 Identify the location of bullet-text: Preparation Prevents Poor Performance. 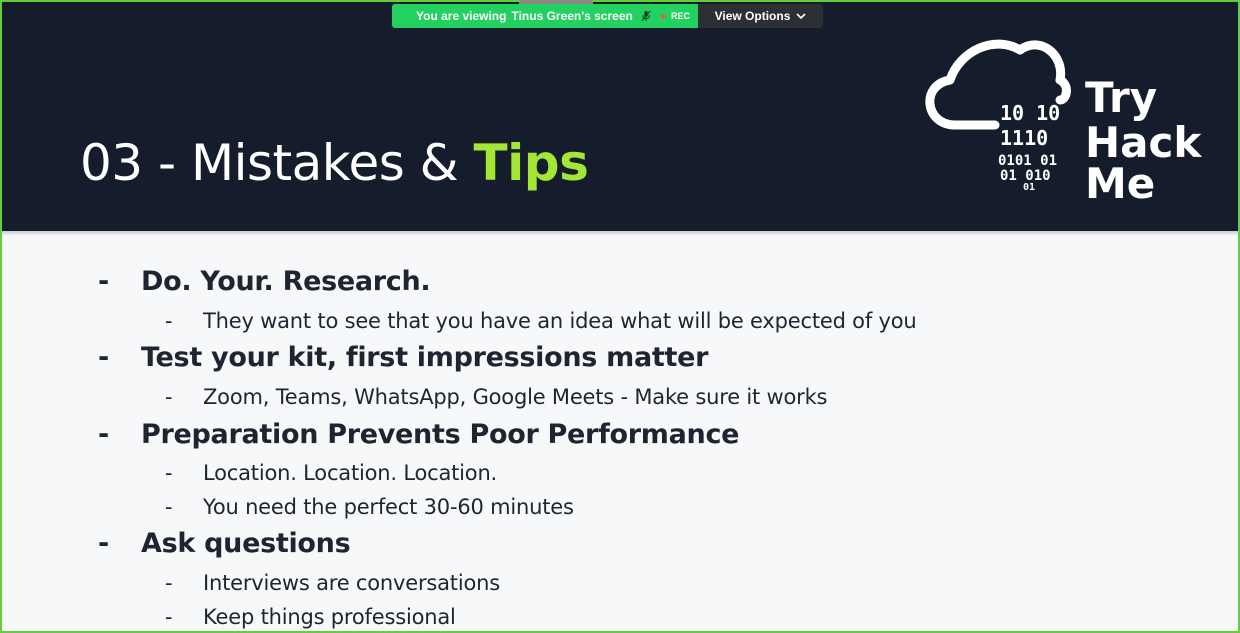
(440, 434).